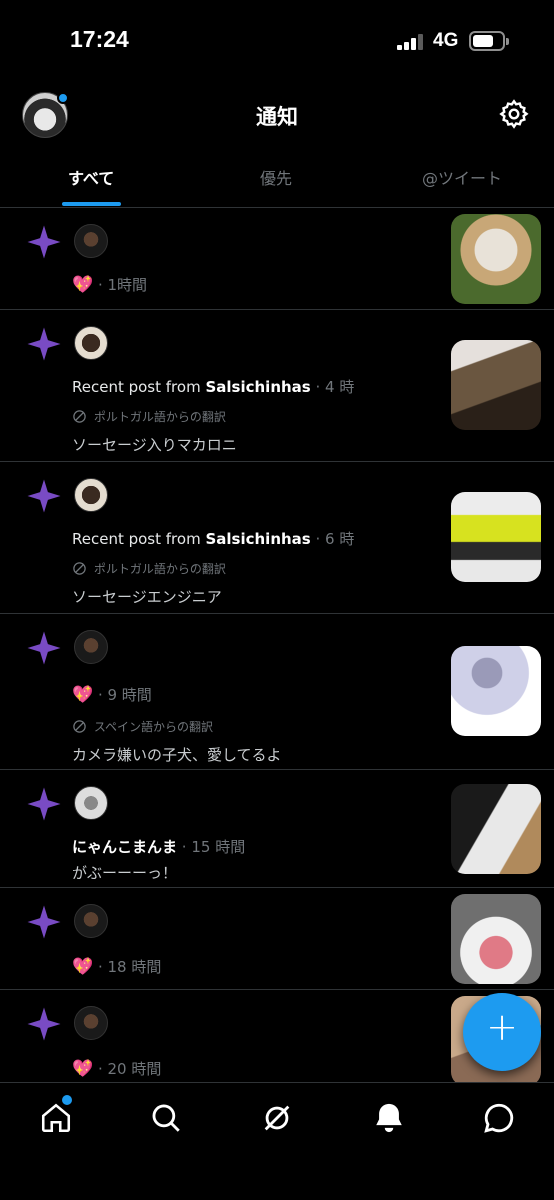 The image size is (554, 1200). What do you see at coordinates (67, 1100) in the screenshot?
I see `home-unread-dot` at bounding box center [67, 1100].